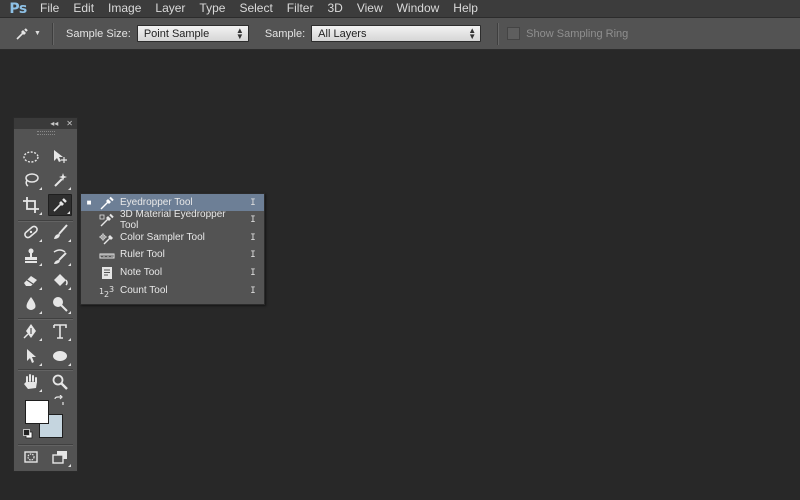  I want to click on photoshop-logo: Ps, so click(18, 8).